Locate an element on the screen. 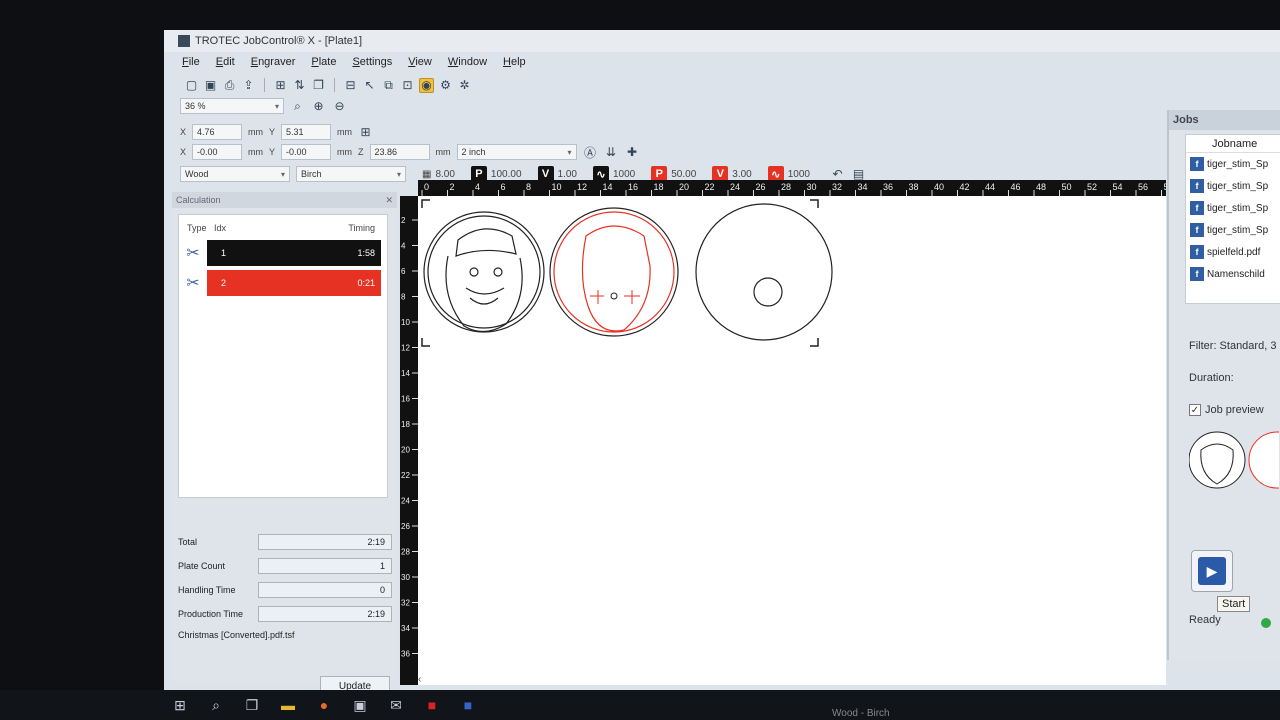 The height and width of the screenshot is (720, 1280). plate-count-input: 1 is located at coordinates (325, 566).